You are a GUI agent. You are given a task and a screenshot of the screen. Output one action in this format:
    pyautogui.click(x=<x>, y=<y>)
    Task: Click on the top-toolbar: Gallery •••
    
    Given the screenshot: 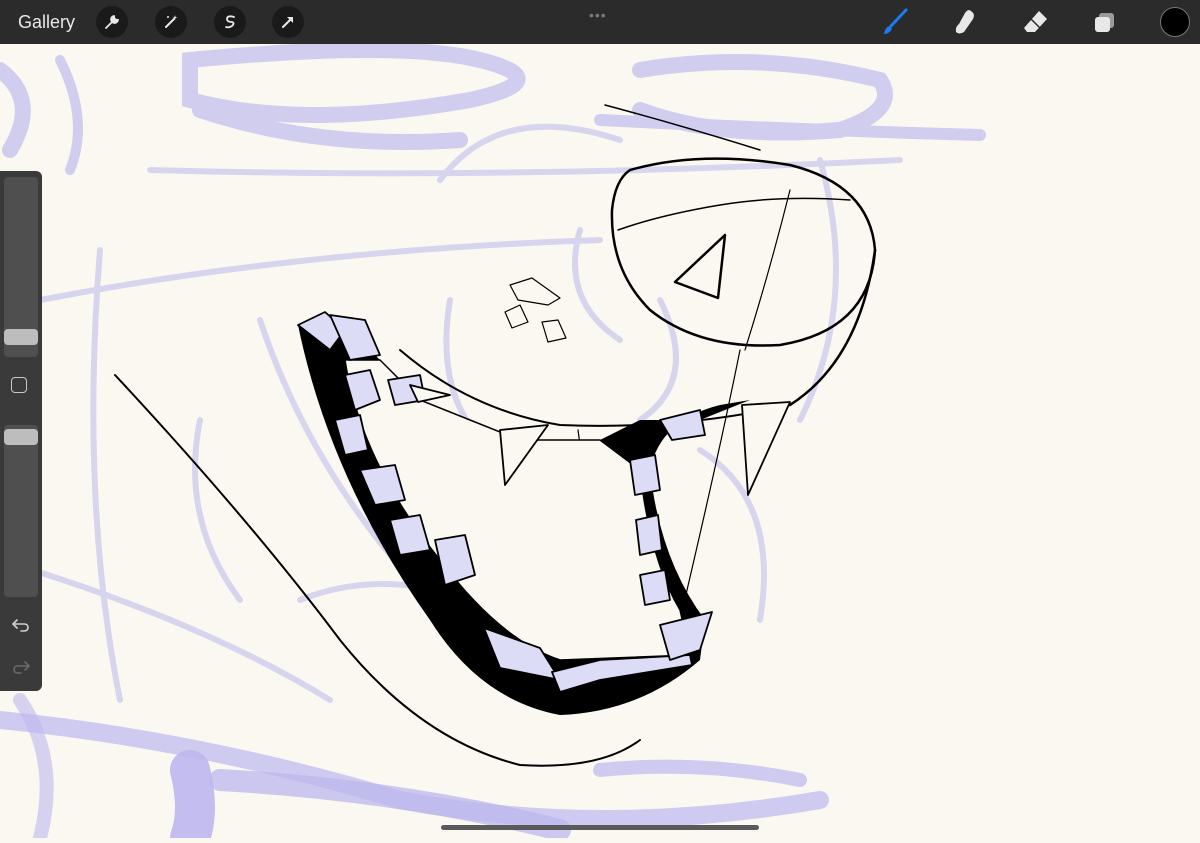 What is the action you would take?
    pyautogui.click(x=600, y=22)
    